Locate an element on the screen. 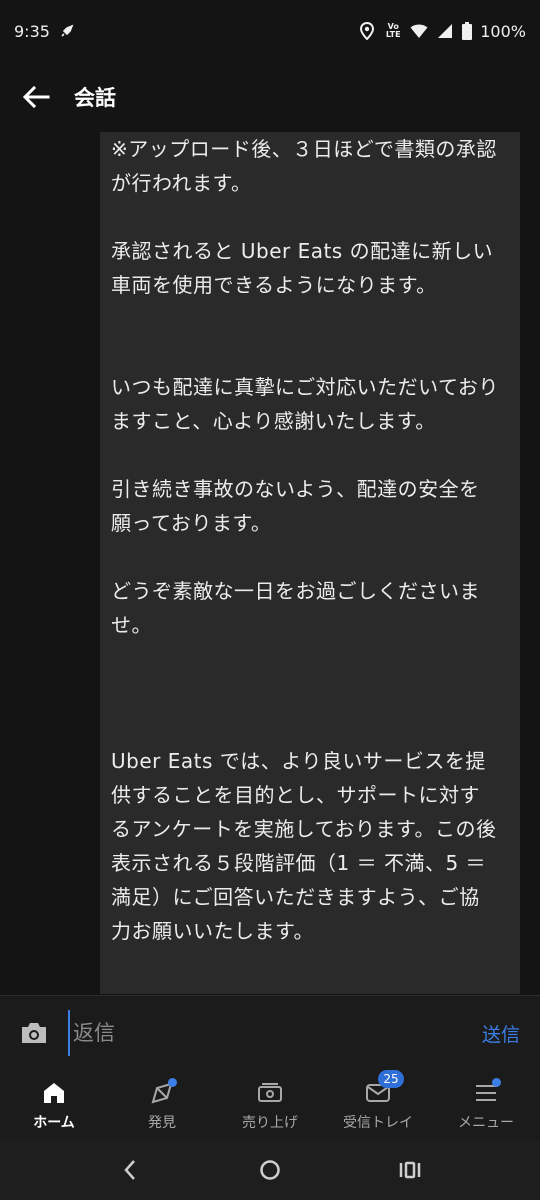 This screenshot has height=1200, width=540. back-button is located at coordinates (36, 97).